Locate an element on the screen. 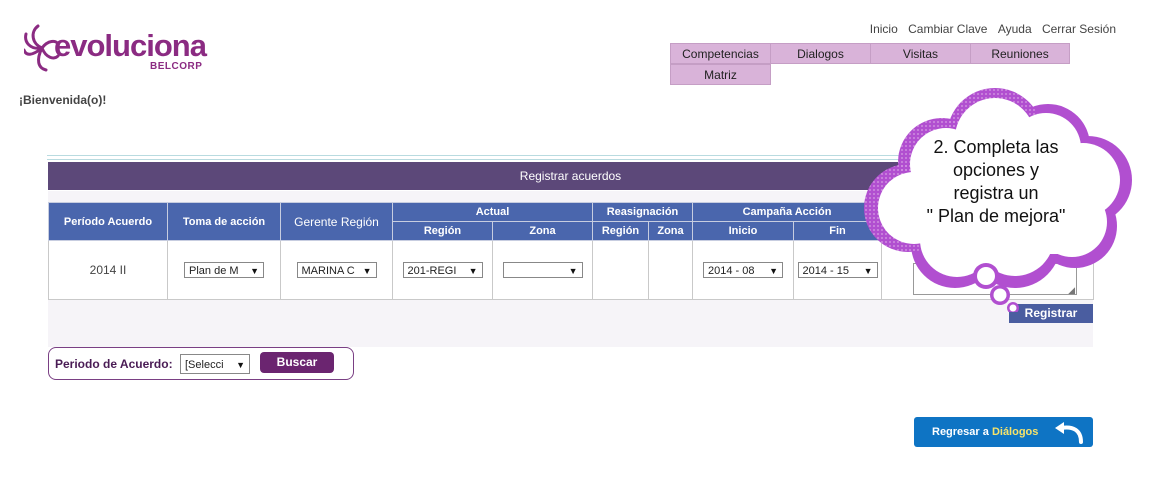 This screenshot has height=478, width=1153. cell-reasig-zona is located at coordinates (670, 270).